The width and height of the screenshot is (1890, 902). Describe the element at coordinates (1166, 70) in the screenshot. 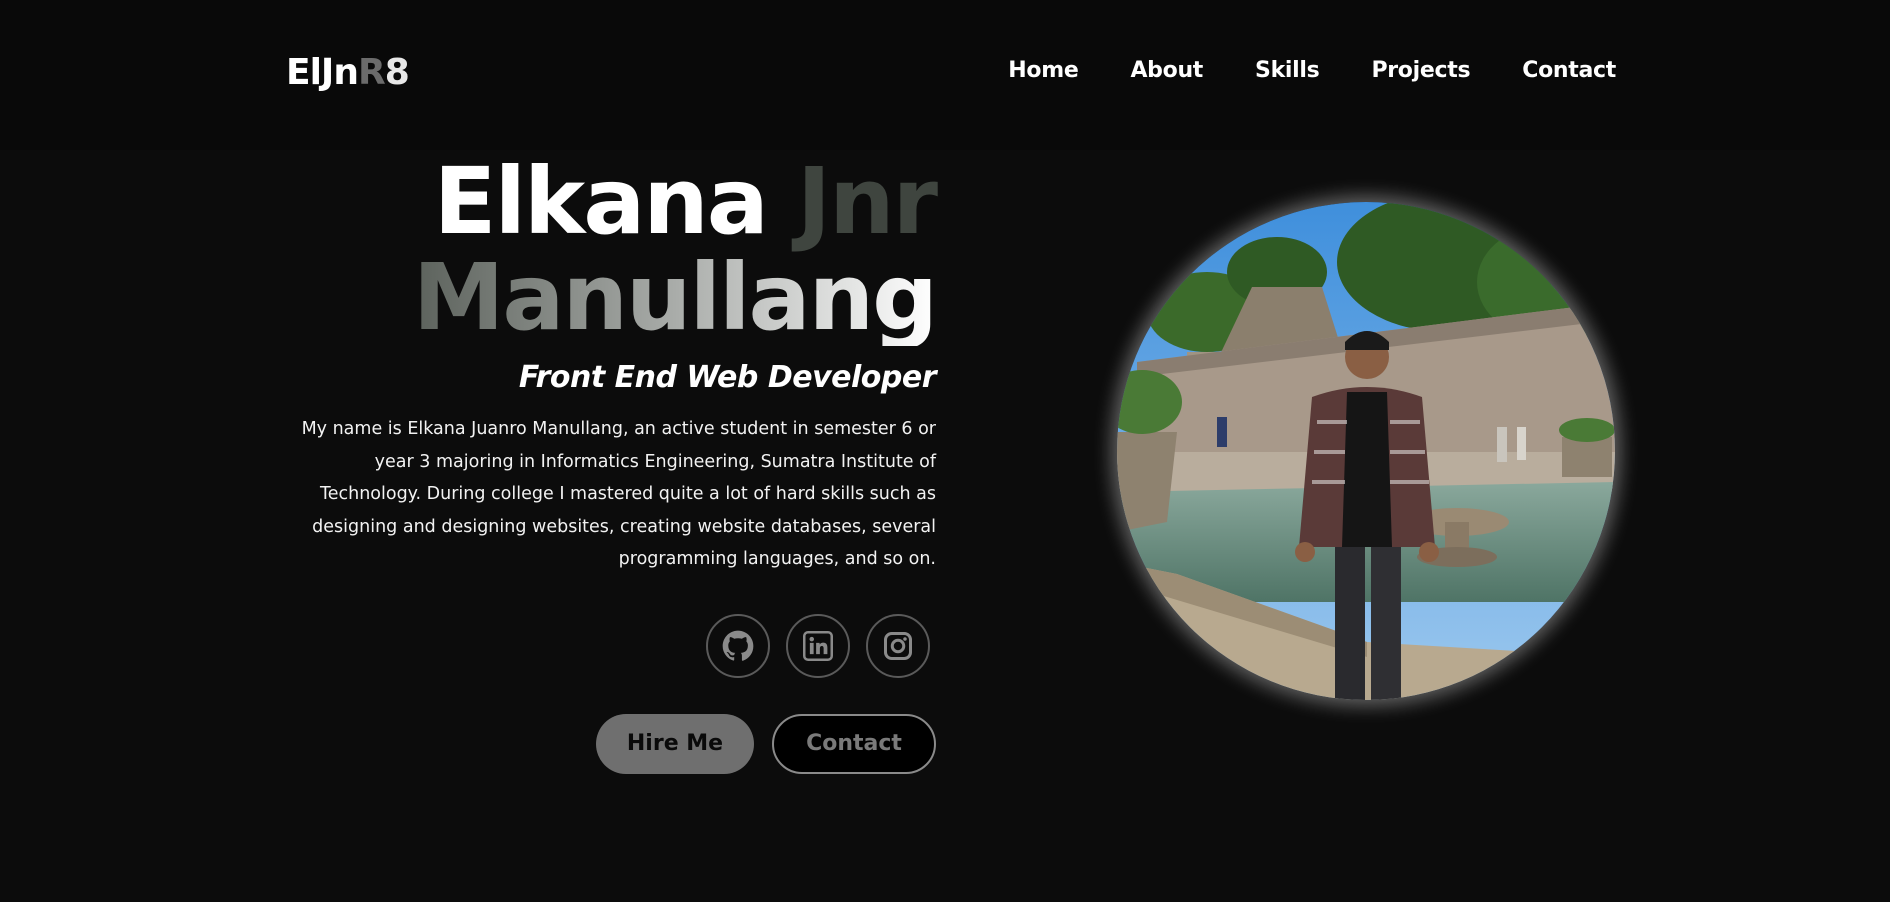

I see `nav-link-about: About` at that location.